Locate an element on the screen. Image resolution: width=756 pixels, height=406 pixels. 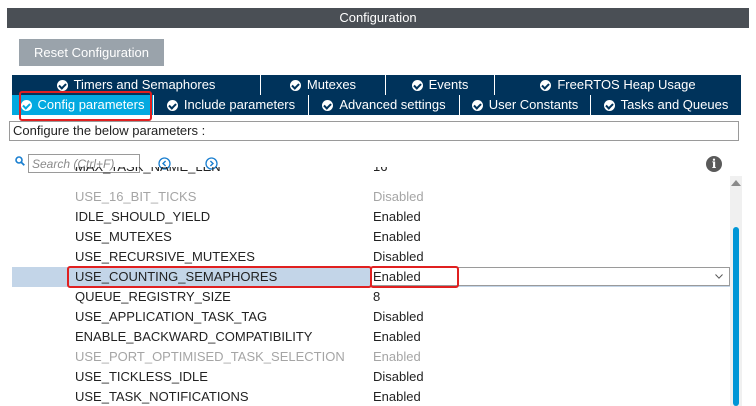
tab-label: User Constants is located at coordinates (533, 104).